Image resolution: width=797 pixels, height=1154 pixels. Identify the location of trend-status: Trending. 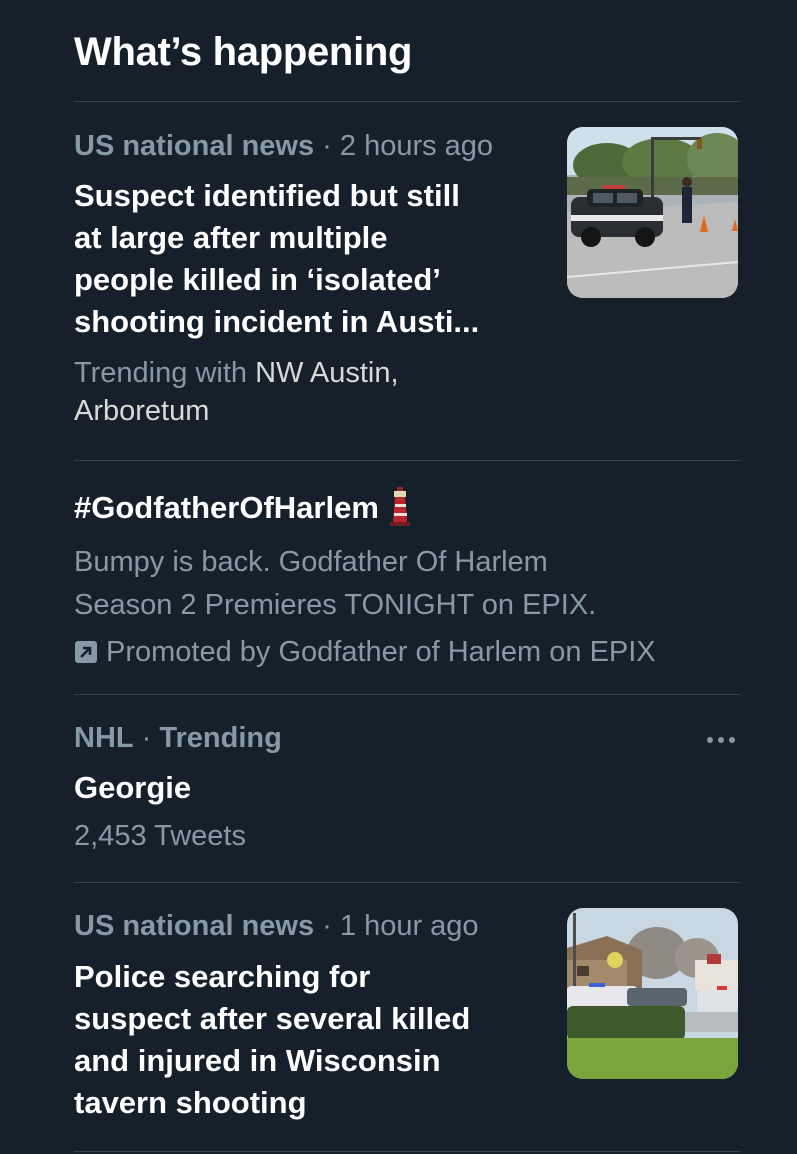
(220, 738).